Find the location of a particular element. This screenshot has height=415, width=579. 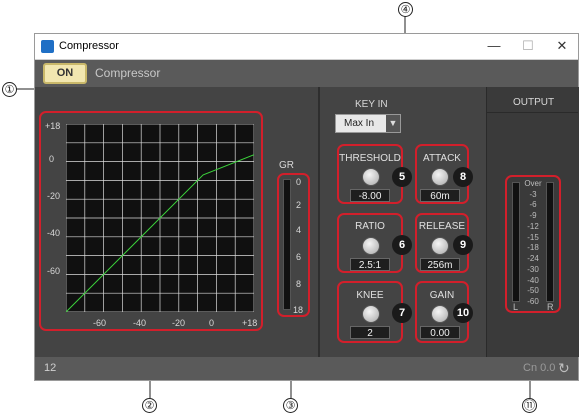

output-scale-label: -18 is located at coordinates (533, 248).